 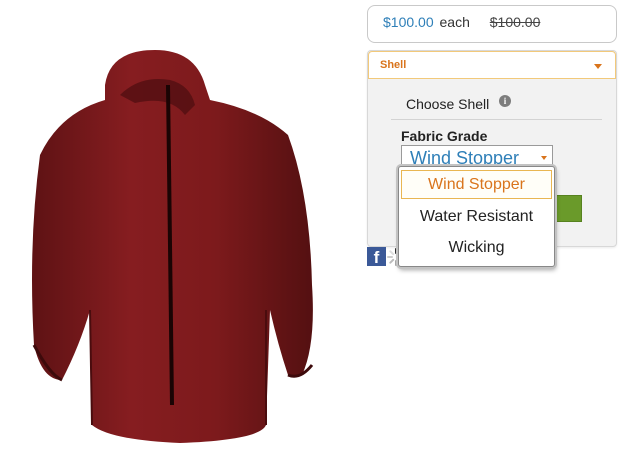 What do you see at coordinates (515, 22) in the screenshot?
I see `original-price: $100.00` at bounding box center [515, 22].